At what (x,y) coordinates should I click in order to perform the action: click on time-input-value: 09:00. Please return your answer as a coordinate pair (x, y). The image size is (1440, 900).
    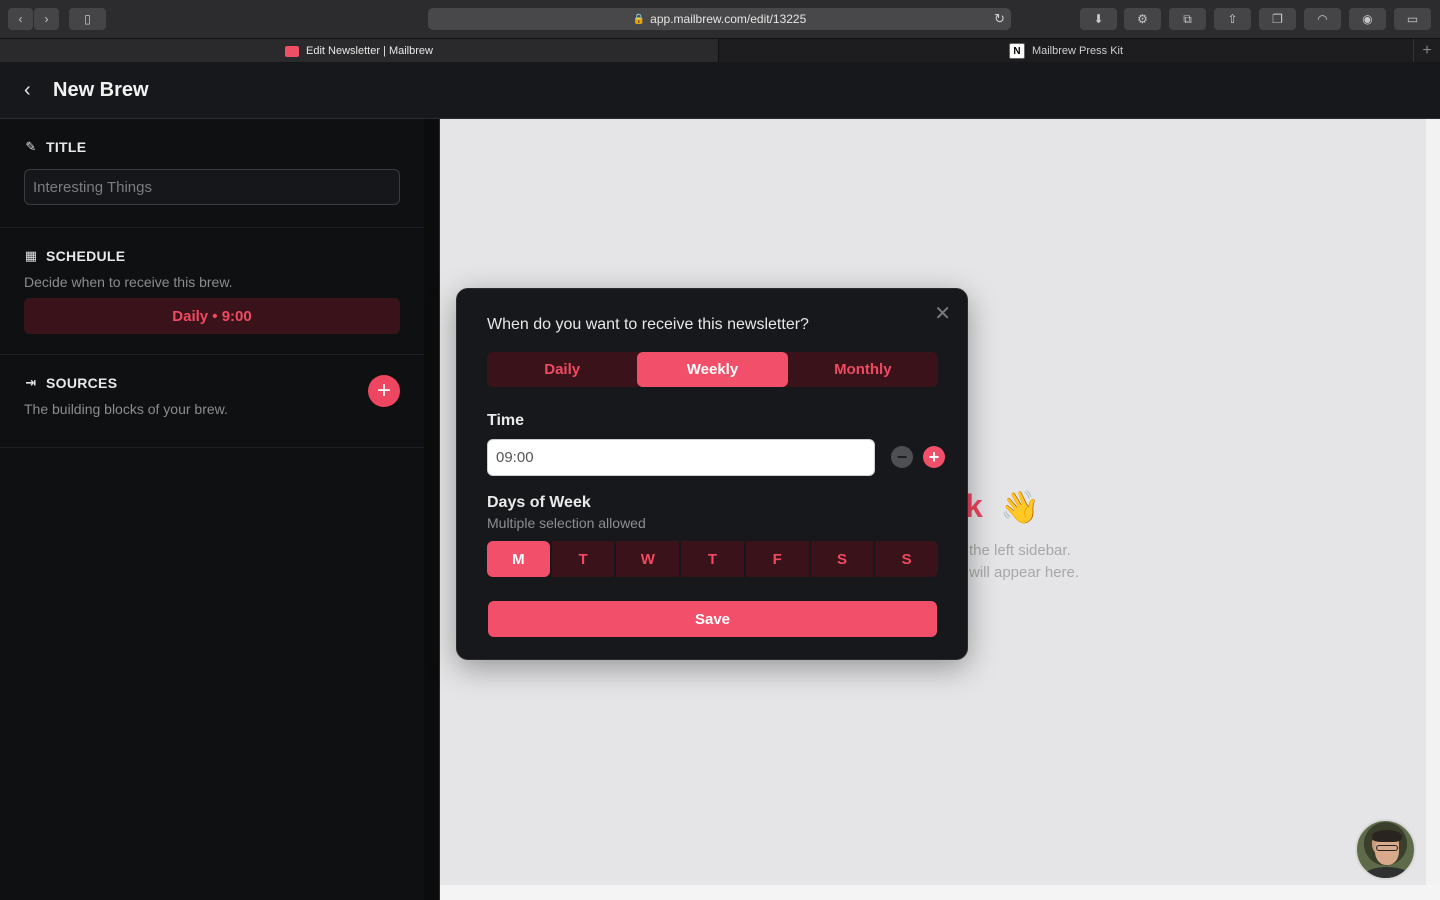
    Looking at the image, I should click on (515, 457).